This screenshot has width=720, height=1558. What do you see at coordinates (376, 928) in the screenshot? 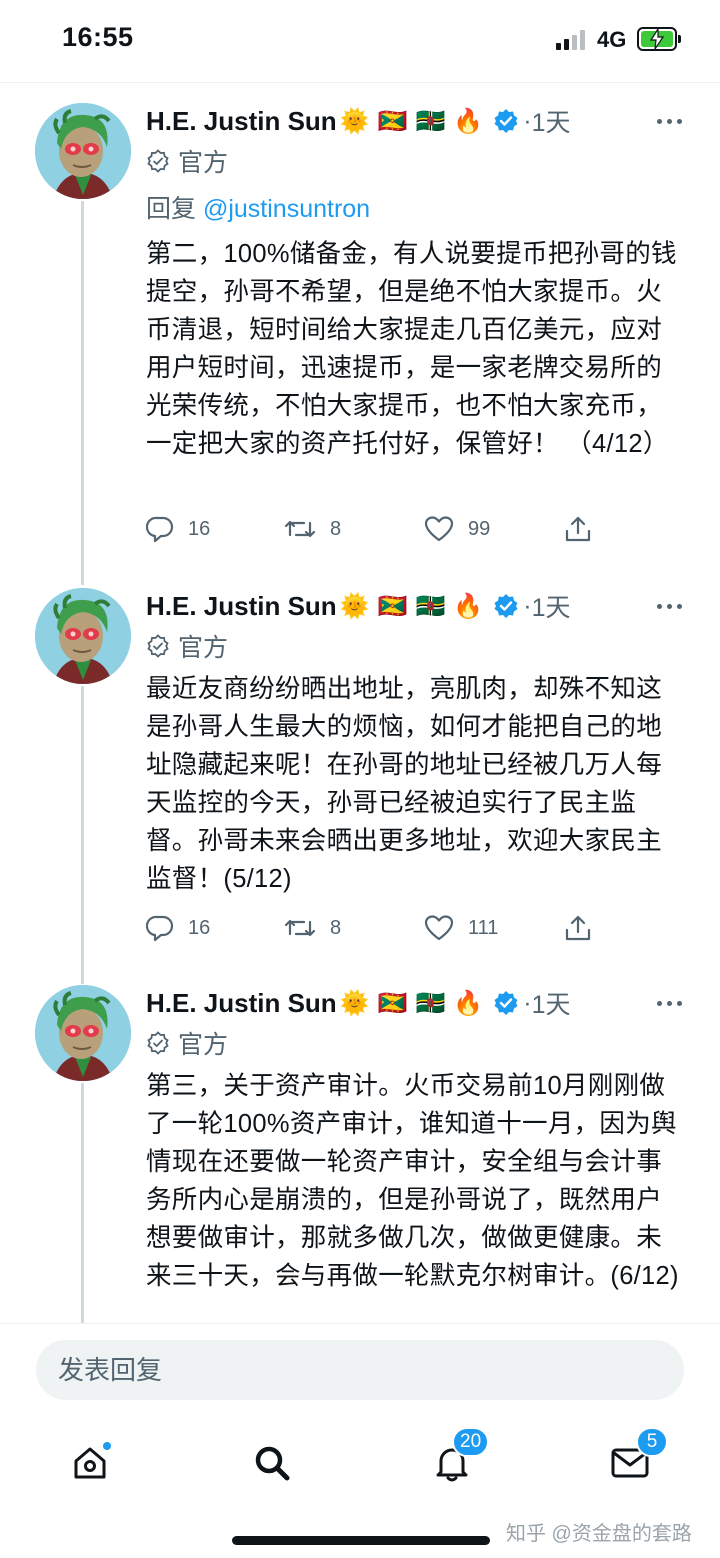
I see `tweet-actions: 16 8 111` at bounding box center [376, 928].